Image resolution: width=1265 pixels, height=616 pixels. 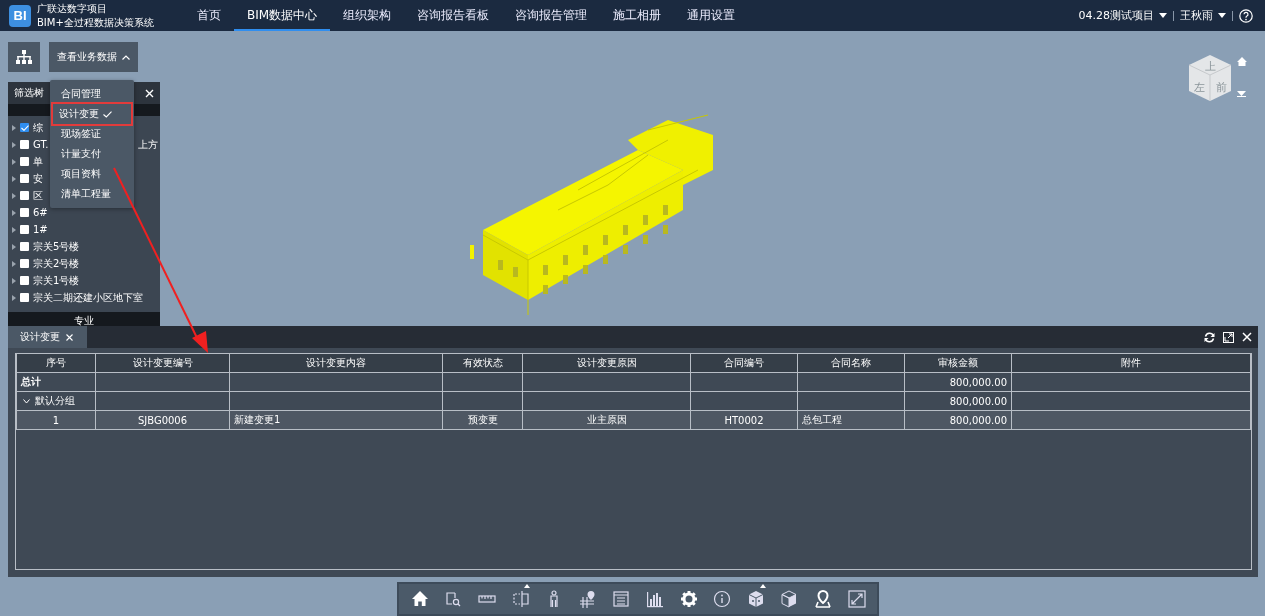 I want to click on menu-item: 现场签证, so click(x=92, y=134).